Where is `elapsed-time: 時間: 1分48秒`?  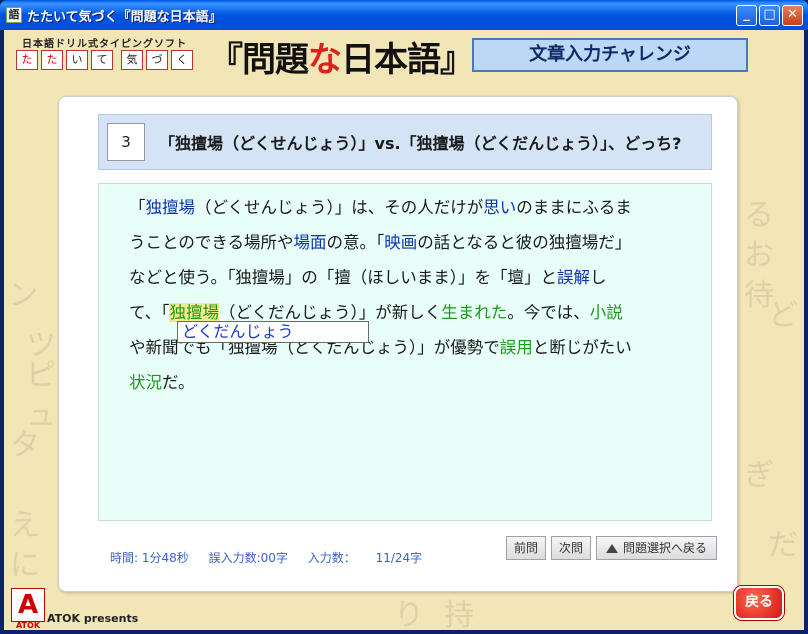
elapsed-time: 時間: 1分48秒 is located at coordinates (149, 558).